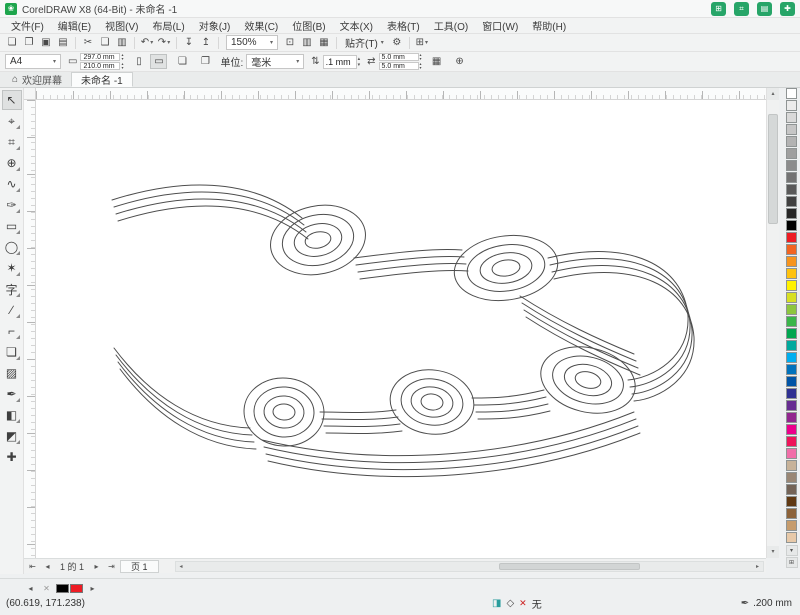 The image size is (800, 615). Describe the element at coordinates (33, 61) in the screenshot. I see `page-size-combo: A4 ▾` at that location.